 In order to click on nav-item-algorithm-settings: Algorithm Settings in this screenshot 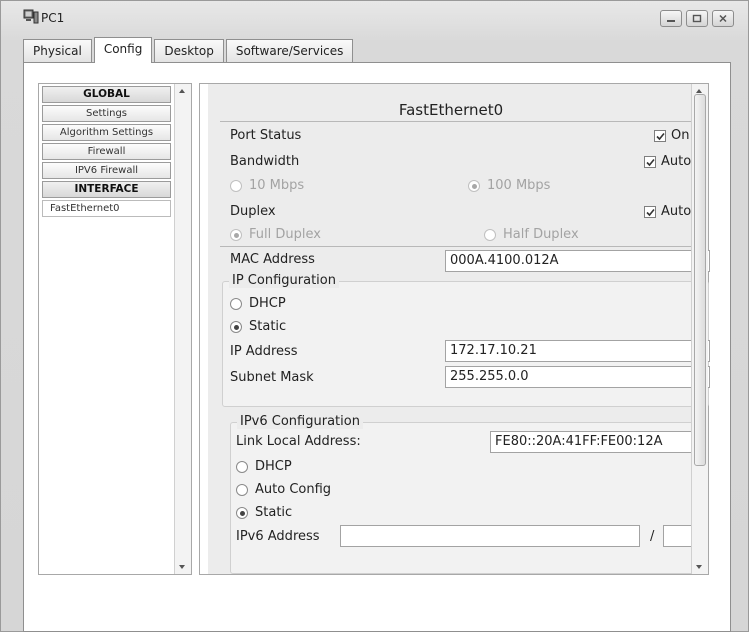, I will do `click(106, 132)`.